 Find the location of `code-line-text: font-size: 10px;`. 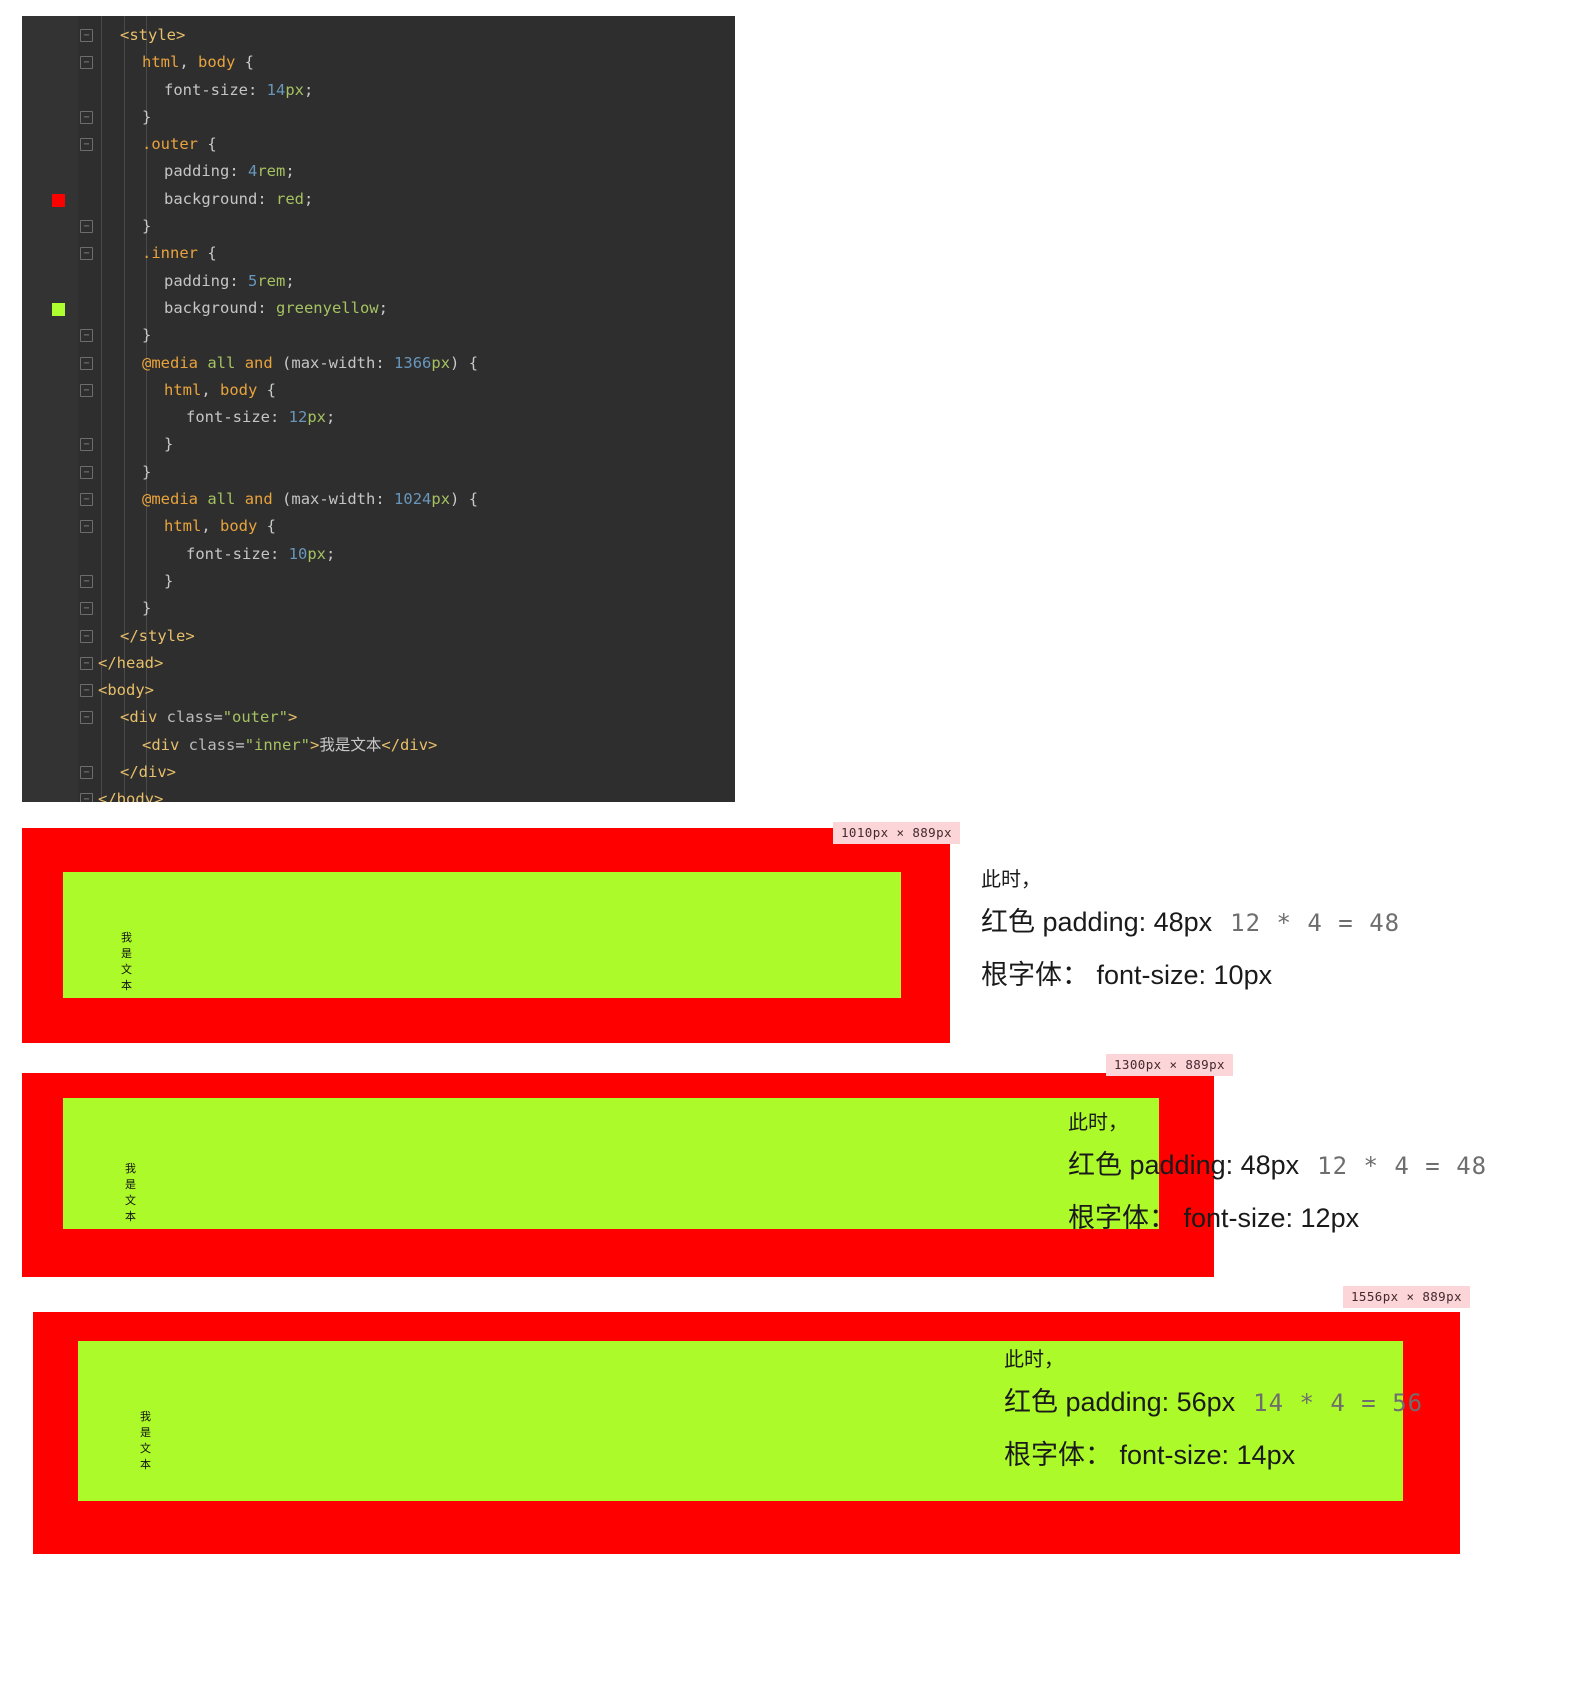

code-line-text: font-size: 10px; is located at coordinates (261, 553).